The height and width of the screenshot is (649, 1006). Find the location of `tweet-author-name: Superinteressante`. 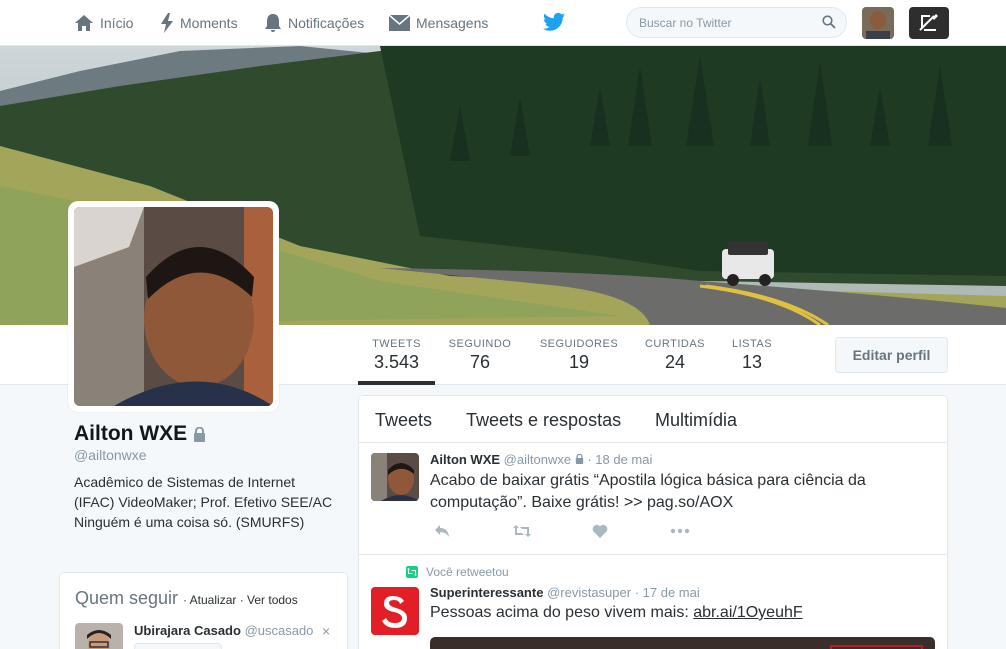

tweet-author-name: Superinteressante is located at coordinates (486, 592).